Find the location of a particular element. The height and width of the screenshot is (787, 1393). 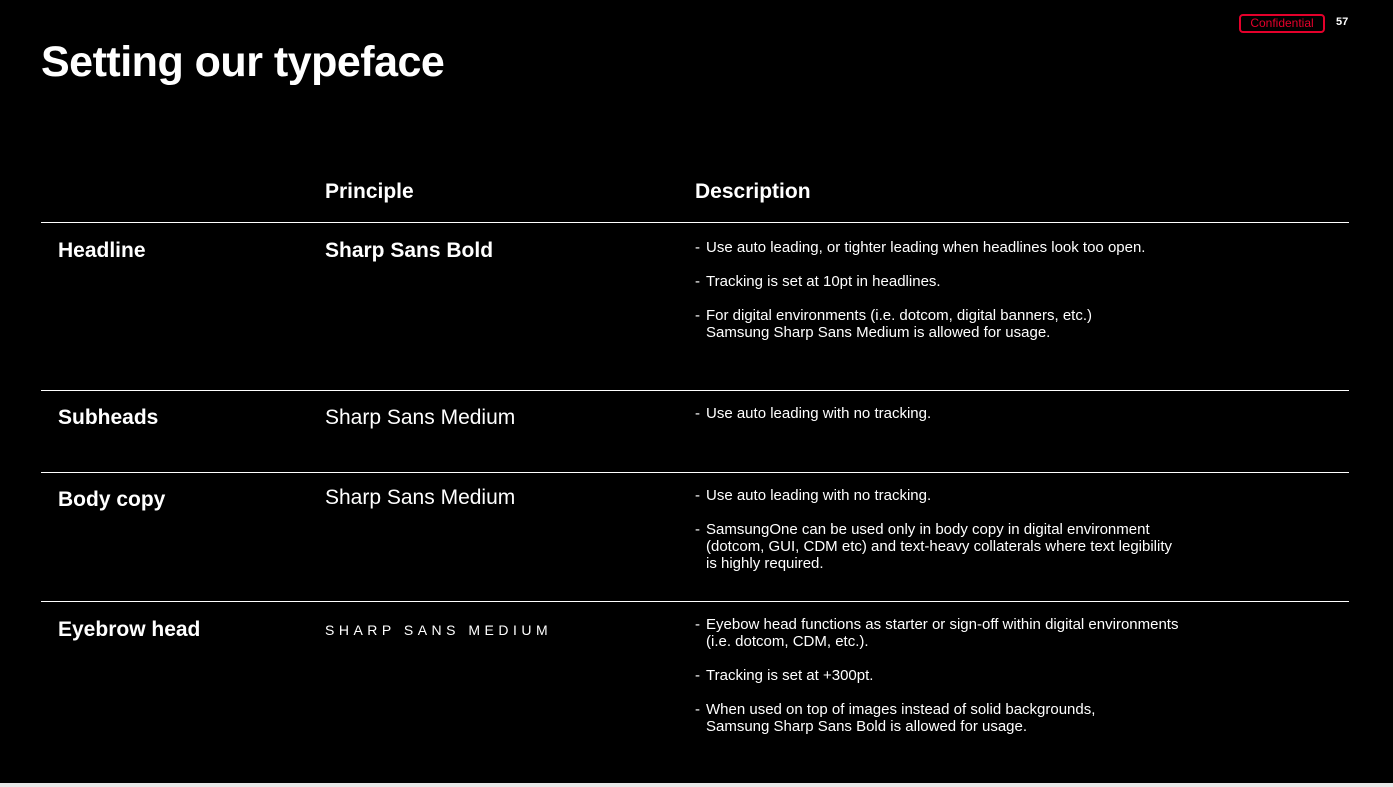

row-principle: SHARP SANS MEDIUM is located at coordinates (439, 630).